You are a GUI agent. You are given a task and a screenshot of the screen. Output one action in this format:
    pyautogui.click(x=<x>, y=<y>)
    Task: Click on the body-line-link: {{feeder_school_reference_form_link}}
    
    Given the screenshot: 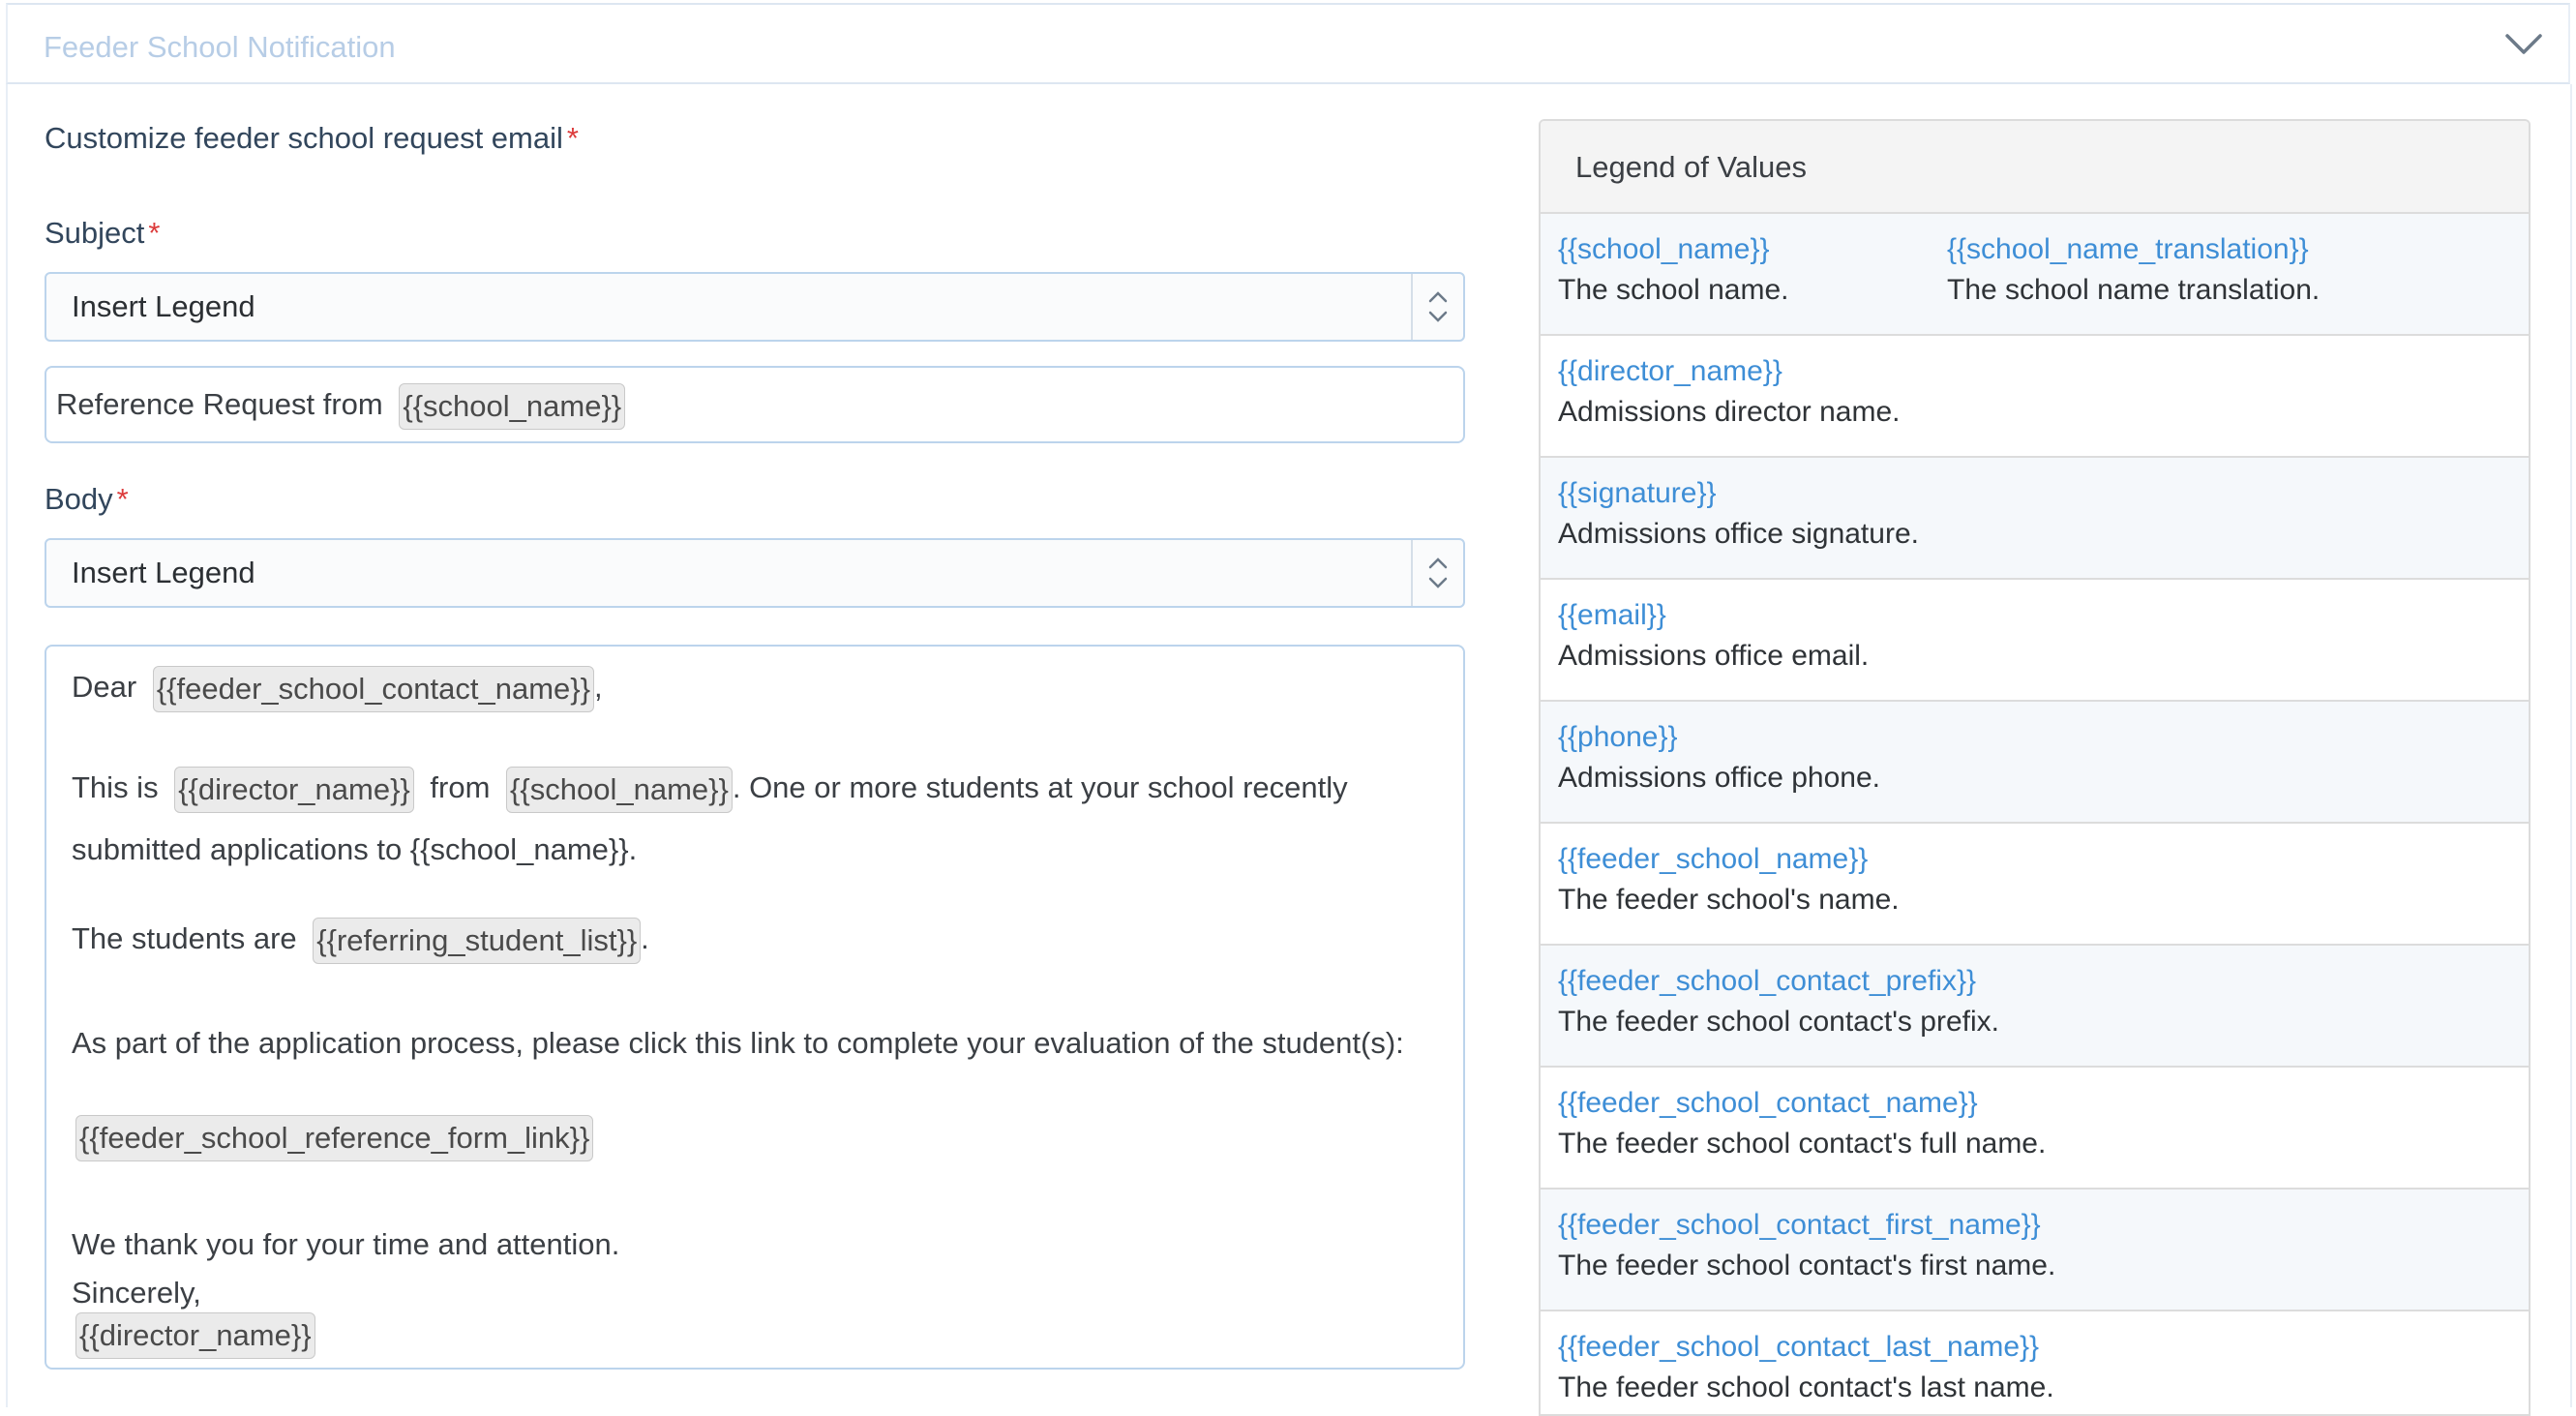 What is the action you would take?
    pyautogui.click(x=334, y=1138)
    